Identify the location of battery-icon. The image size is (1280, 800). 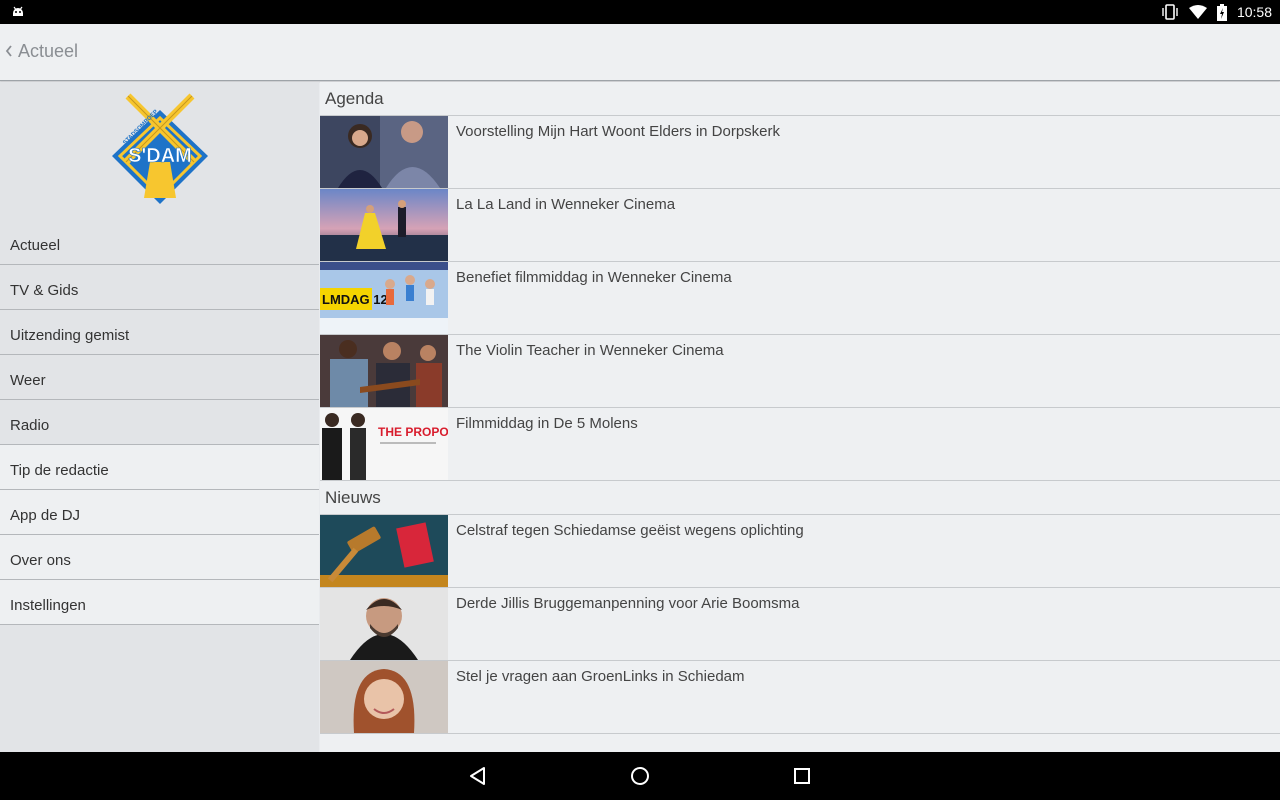
(1221, 12).